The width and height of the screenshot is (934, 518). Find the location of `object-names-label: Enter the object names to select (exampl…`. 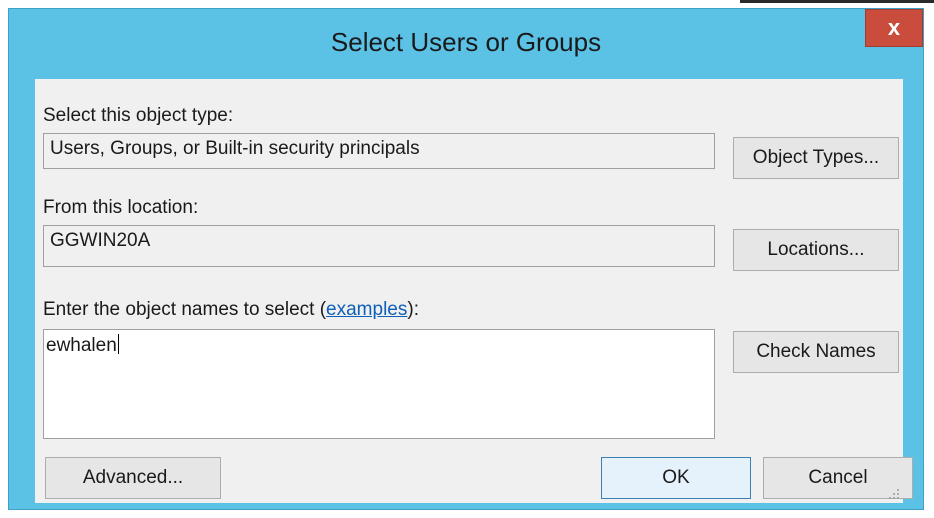

object-names-label: Enter the object names to select (exampl… is located at coordinates (231, 309).